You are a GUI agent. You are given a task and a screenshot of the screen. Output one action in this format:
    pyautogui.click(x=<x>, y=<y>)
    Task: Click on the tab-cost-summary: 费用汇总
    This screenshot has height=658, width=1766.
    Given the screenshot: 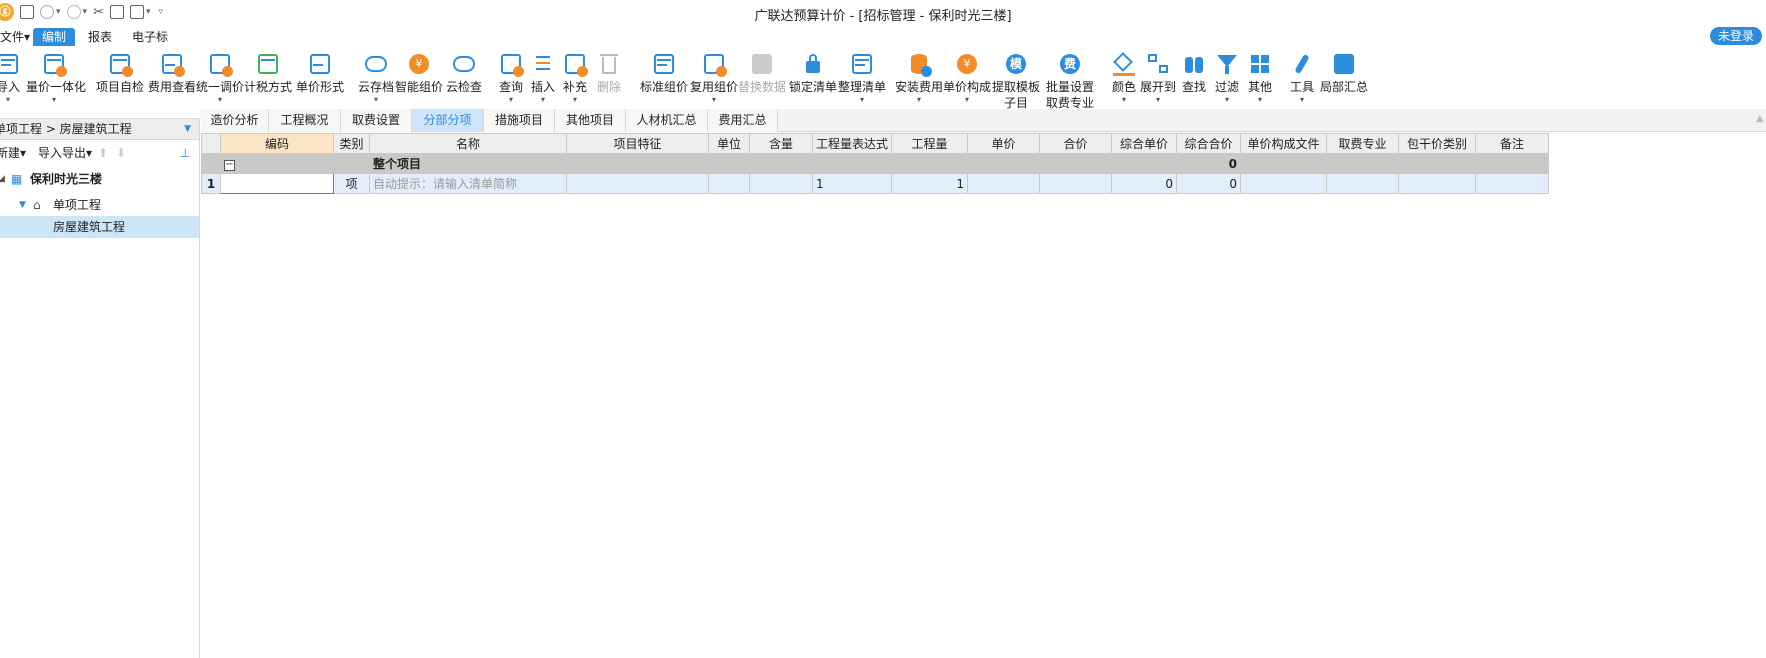 What is the action you would take?
    pyautogui.click(x=743, y=120)
    